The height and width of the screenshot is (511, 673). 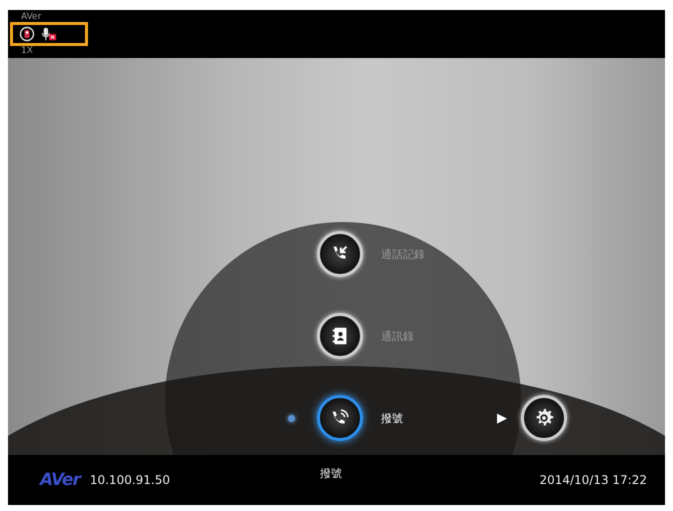 I want to click on aver-logo: AVer, so click(x=60, y=480).